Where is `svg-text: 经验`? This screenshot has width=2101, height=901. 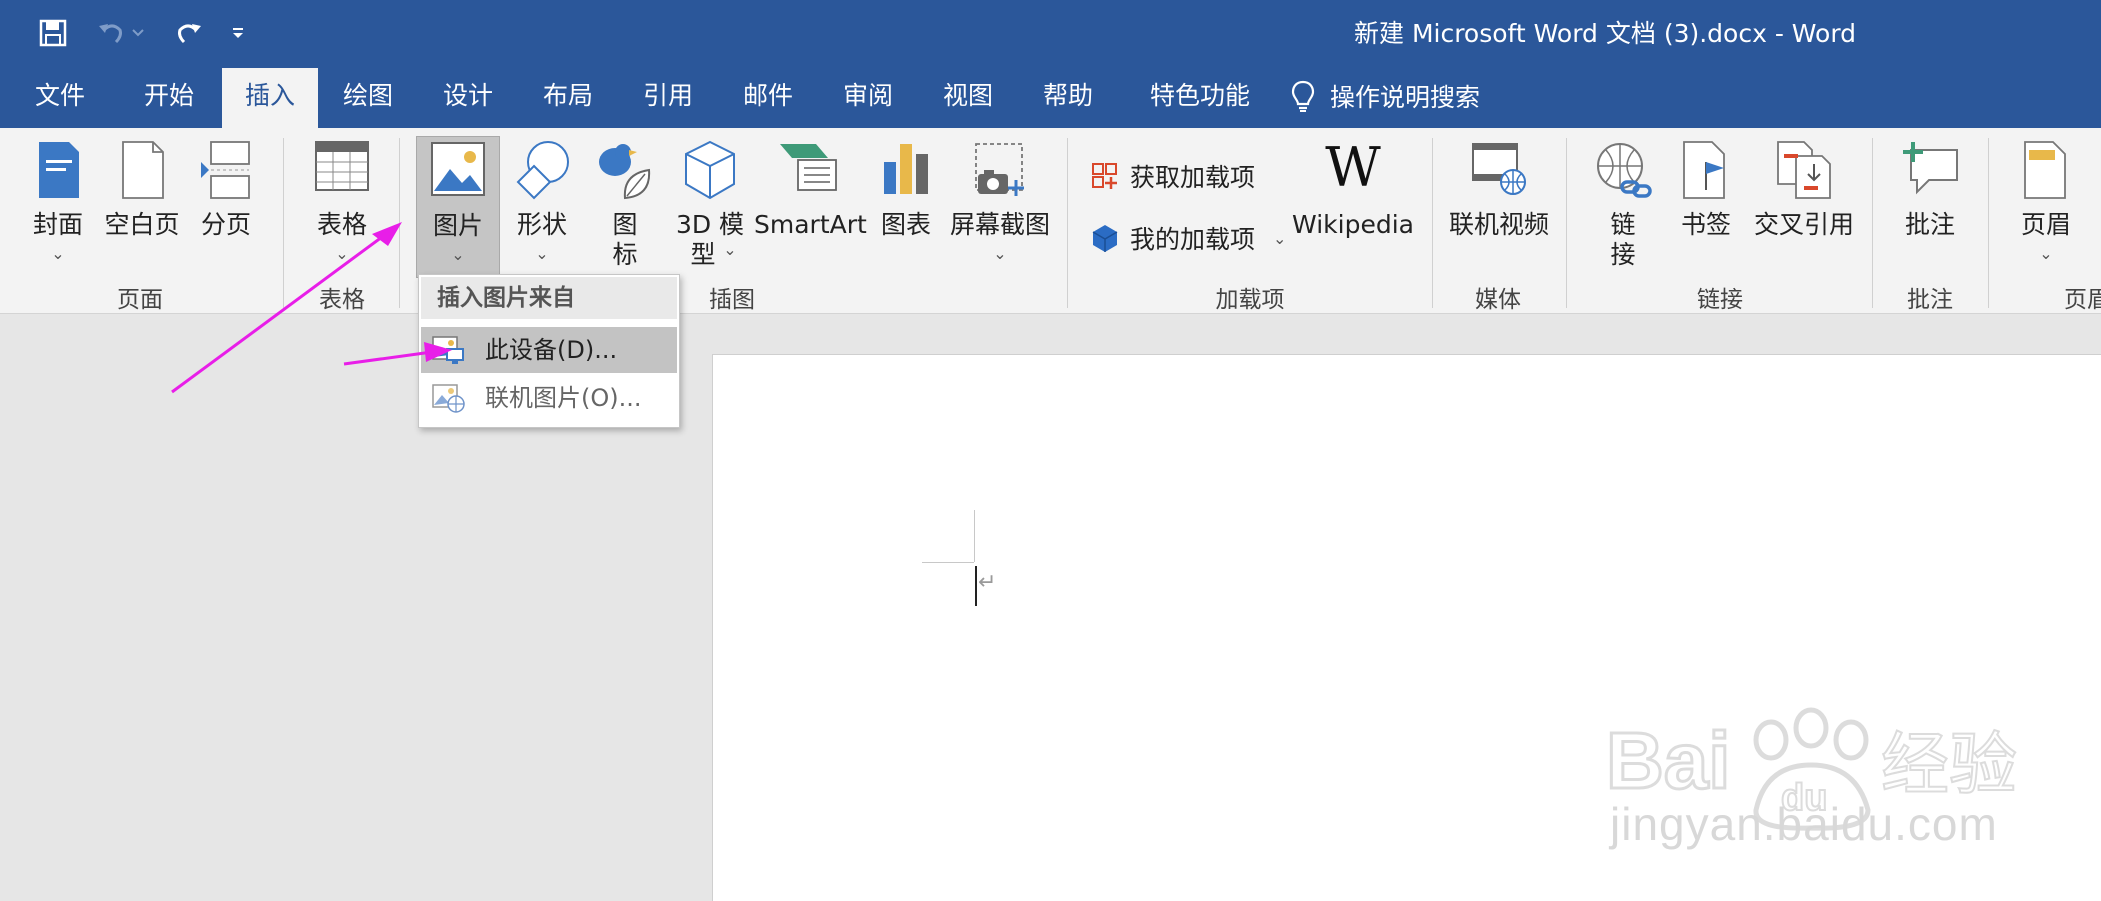
svg-text: 经验 is located at coordinates (1949, 765).